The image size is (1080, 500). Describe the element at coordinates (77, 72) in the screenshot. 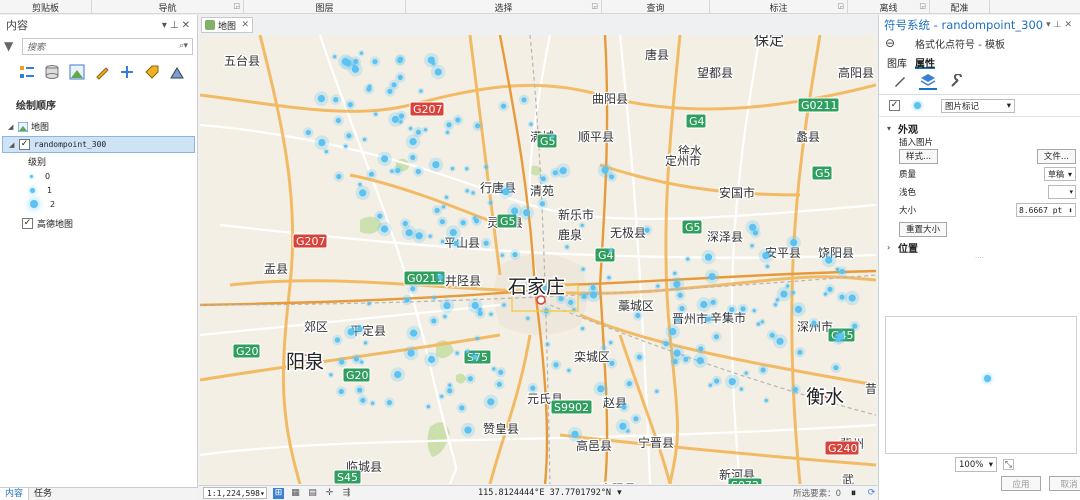

I see `list-by-selection-icon` at that location.